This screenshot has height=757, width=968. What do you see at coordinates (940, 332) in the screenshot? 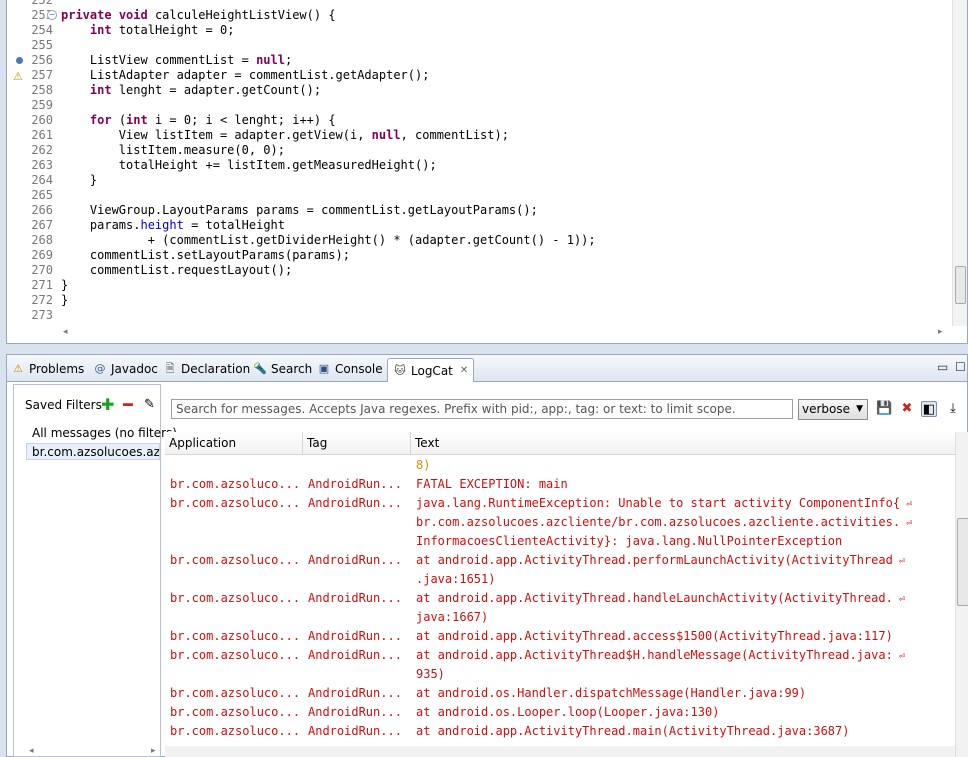
I see `scroll-right-icon: ▸` at bounding box center [940, 332].